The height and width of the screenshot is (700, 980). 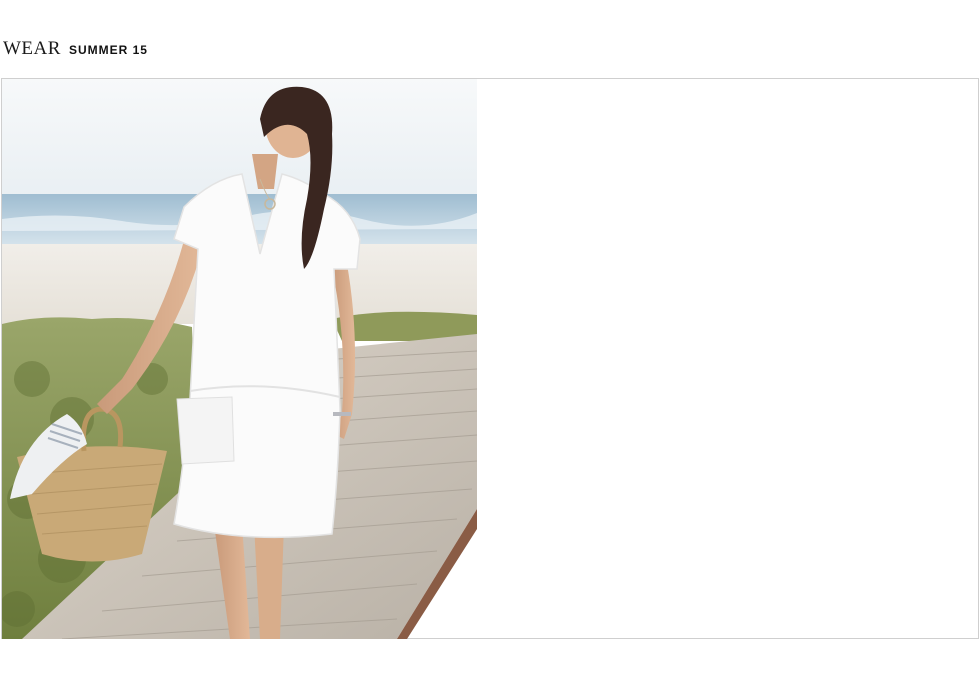 What do you see at coordinates (108, 50) in the screenshot?
I see `season-subtitle: SUMMER 15` at bounding box center [108, 50].